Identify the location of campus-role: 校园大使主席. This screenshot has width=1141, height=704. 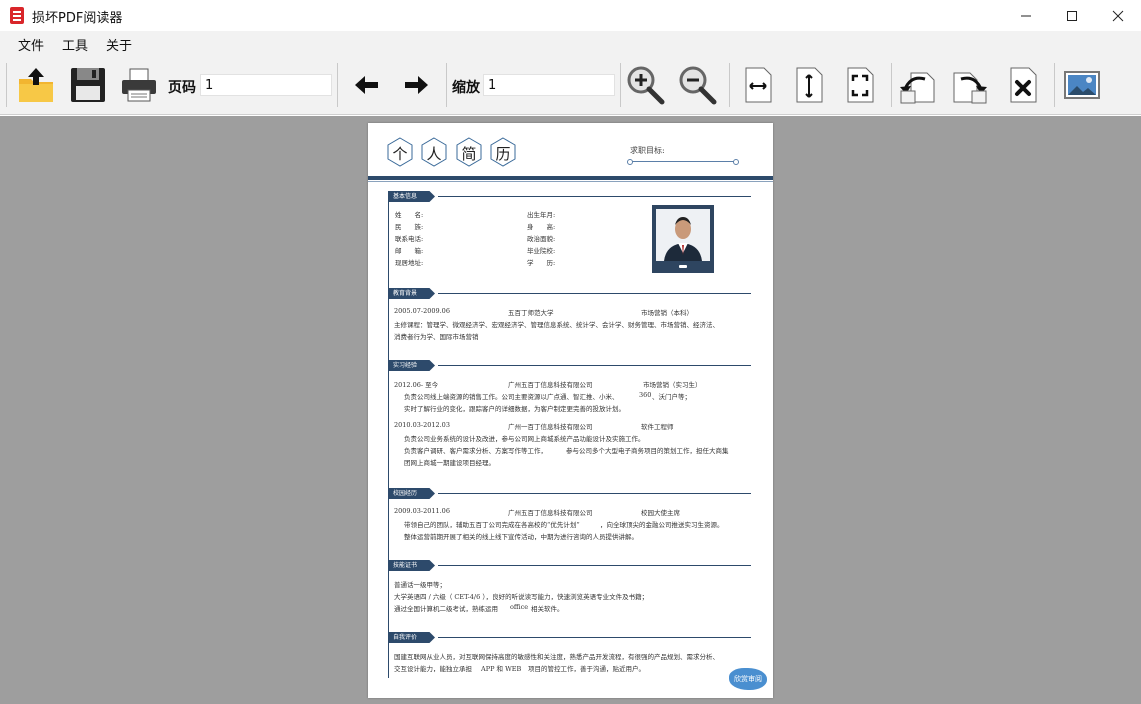
(660, 513).